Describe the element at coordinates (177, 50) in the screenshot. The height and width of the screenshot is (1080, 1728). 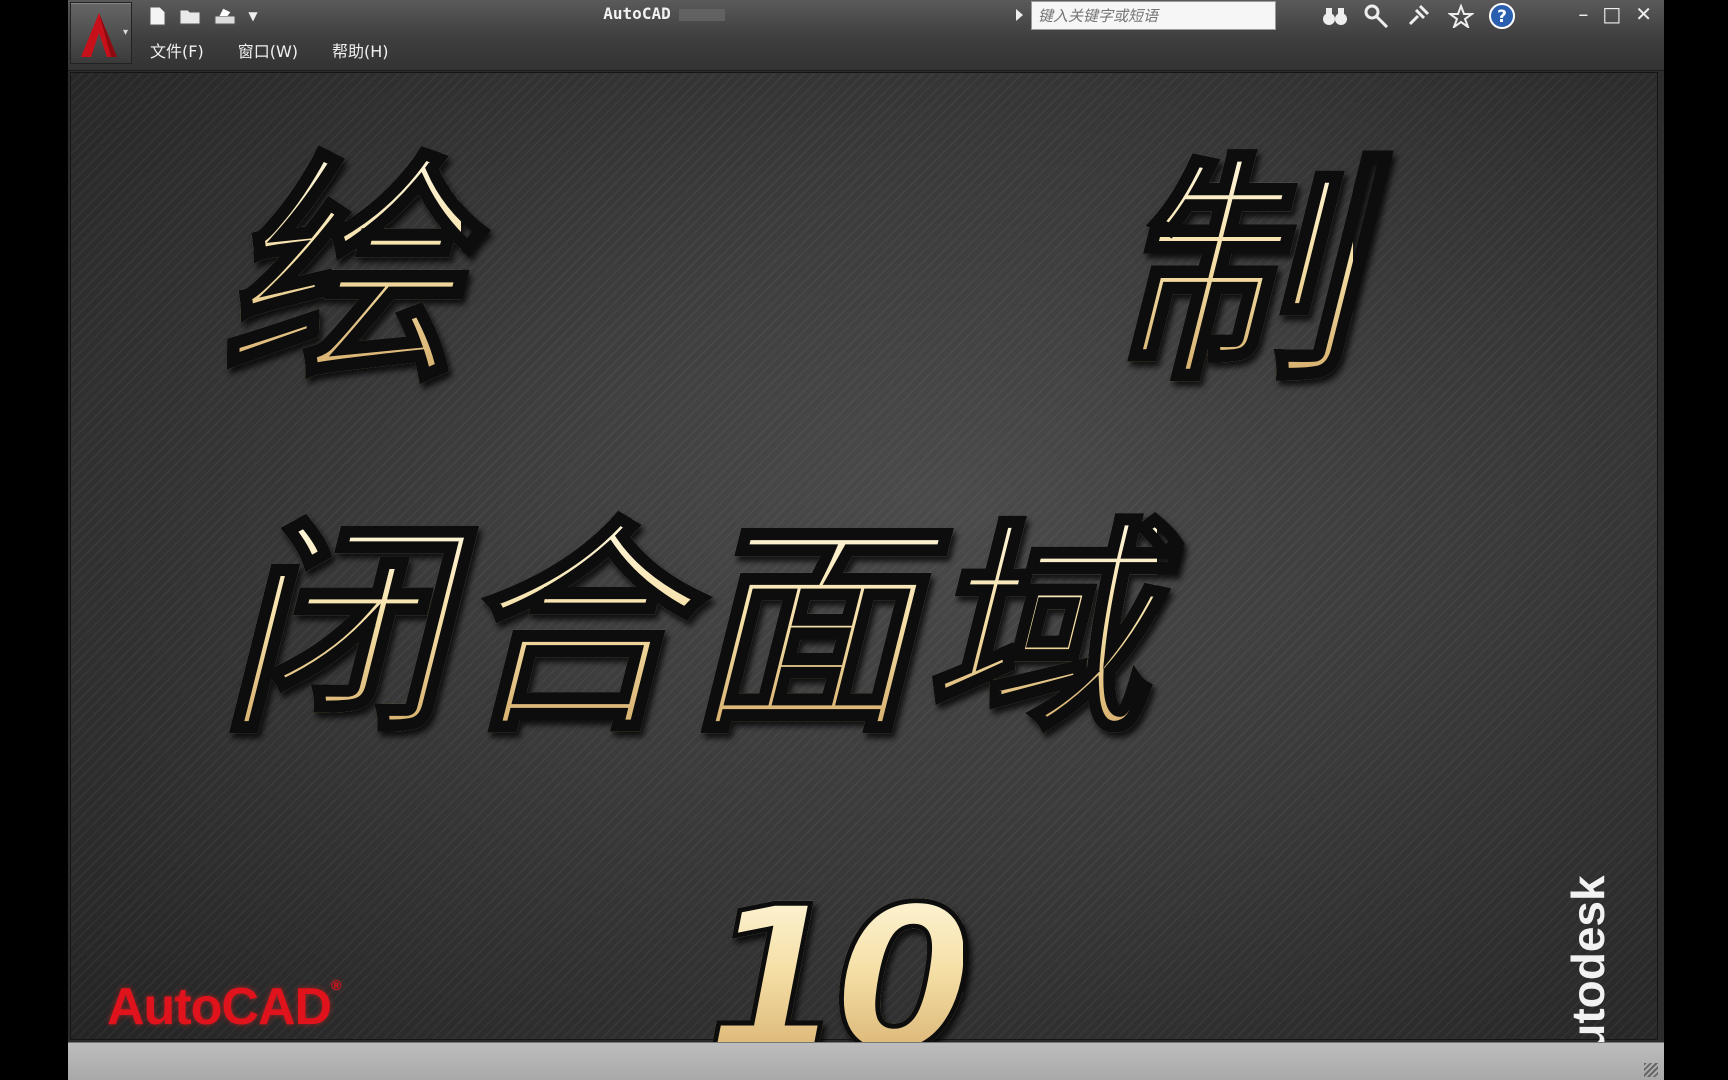
I see `menu-file: 文件(F)` at that location.